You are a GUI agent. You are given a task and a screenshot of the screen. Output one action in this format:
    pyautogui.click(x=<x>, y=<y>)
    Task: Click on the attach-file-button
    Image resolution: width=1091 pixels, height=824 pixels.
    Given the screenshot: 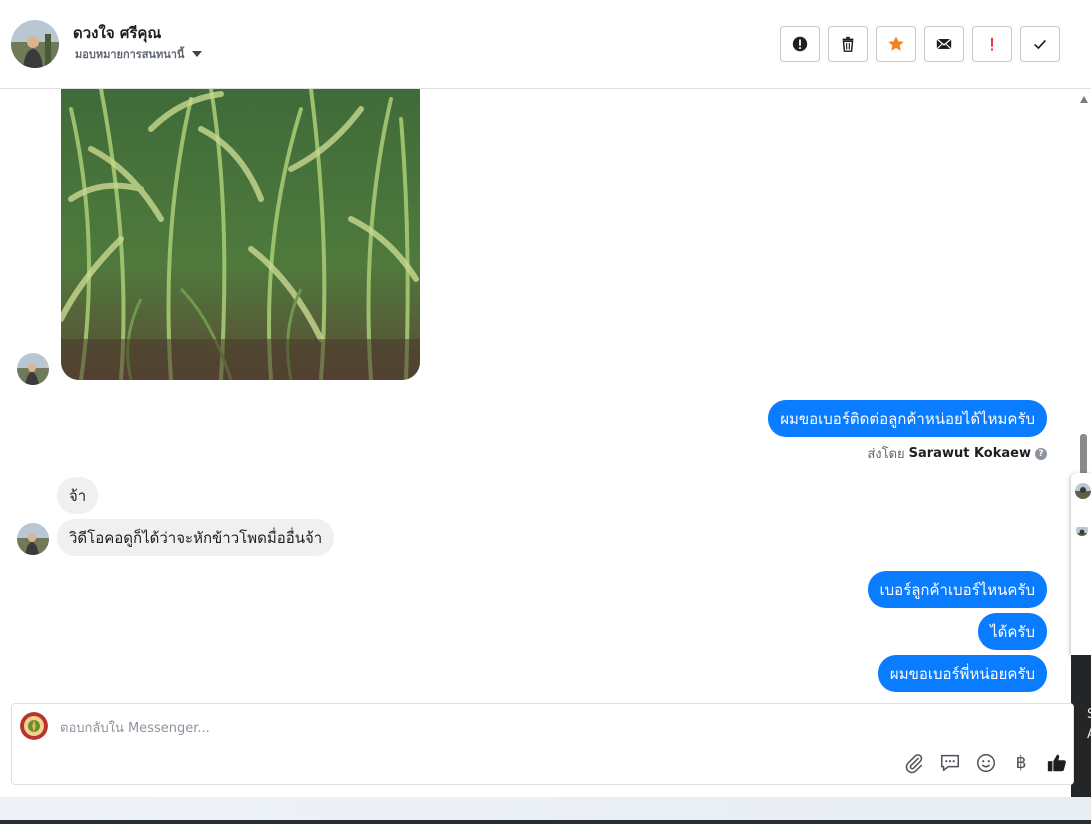 What is the action you would take?
    pyautogui.click(x=914, y=763)
    